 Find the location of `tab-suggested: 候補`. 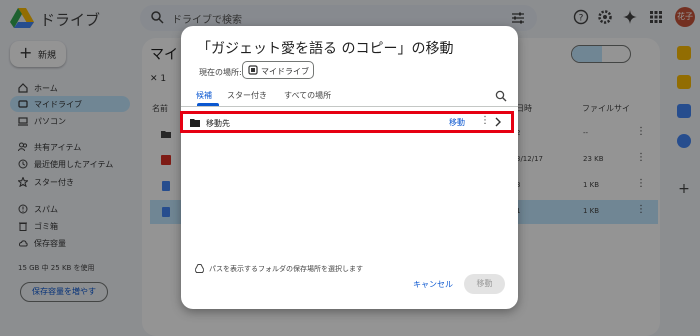

tab-suggested: 候補 is located at coordinates (204, 95).